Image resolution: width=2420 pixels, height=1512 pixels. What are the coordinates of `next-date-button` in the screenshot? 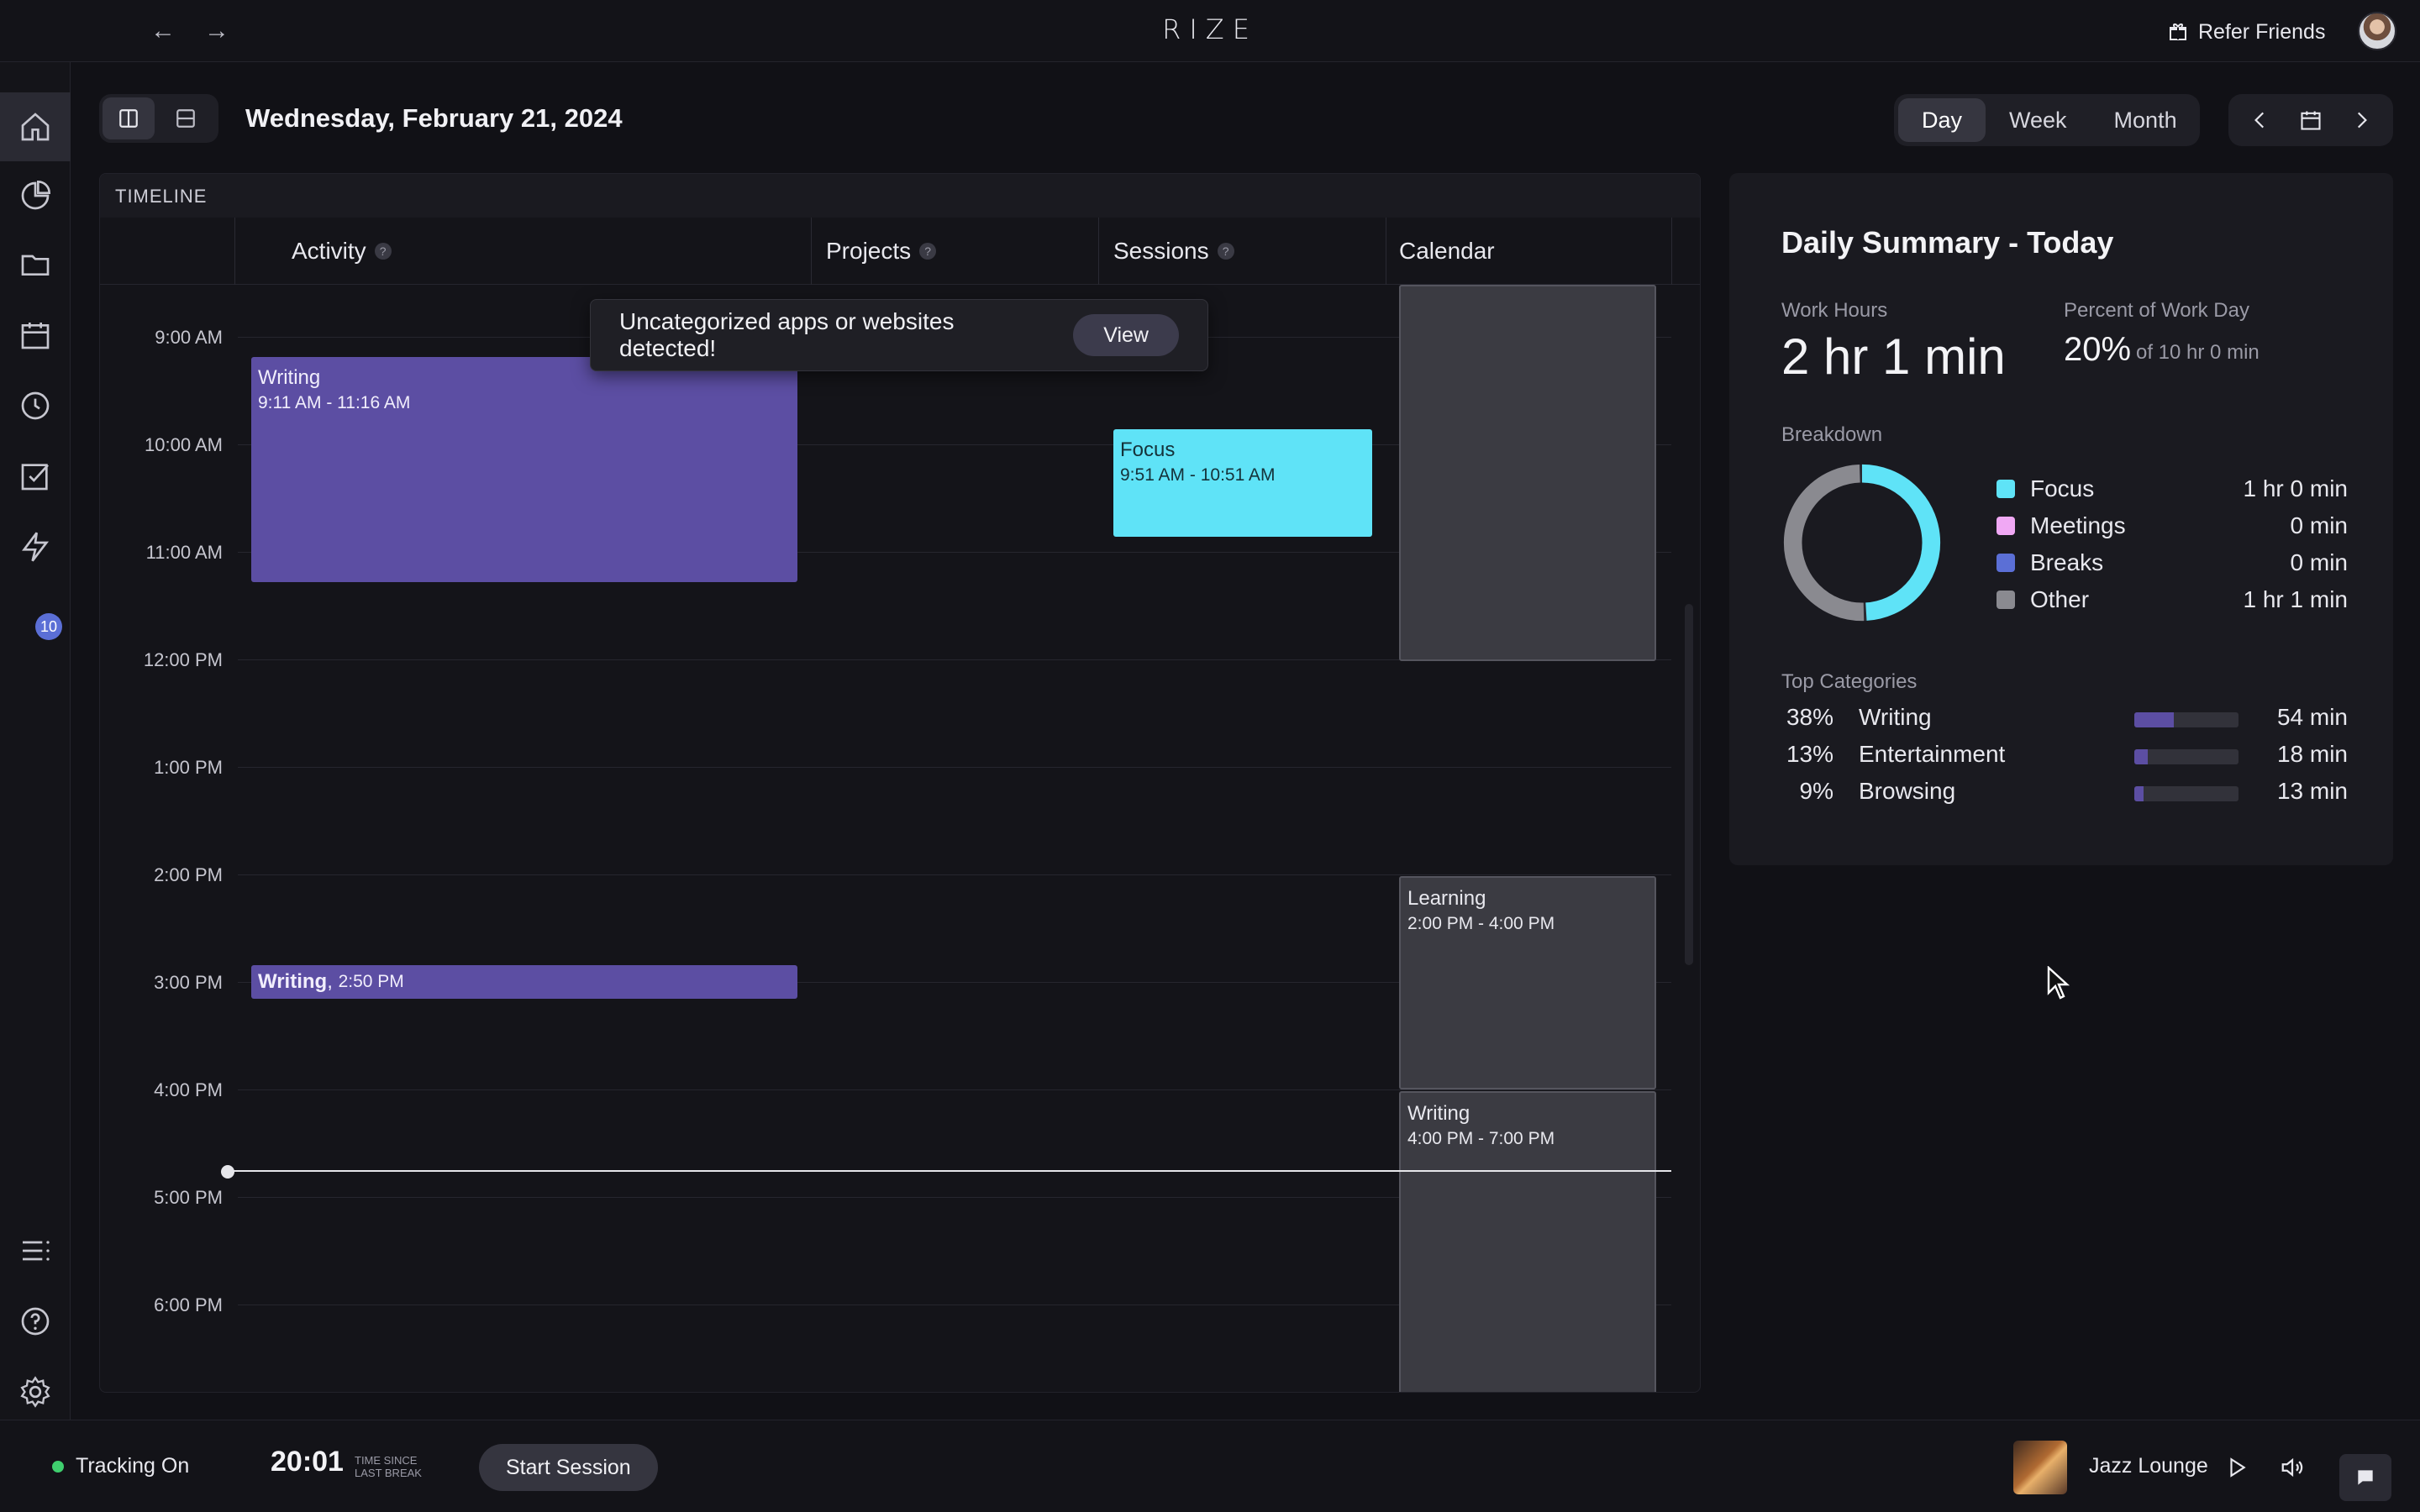 It's located at (2361, 120).